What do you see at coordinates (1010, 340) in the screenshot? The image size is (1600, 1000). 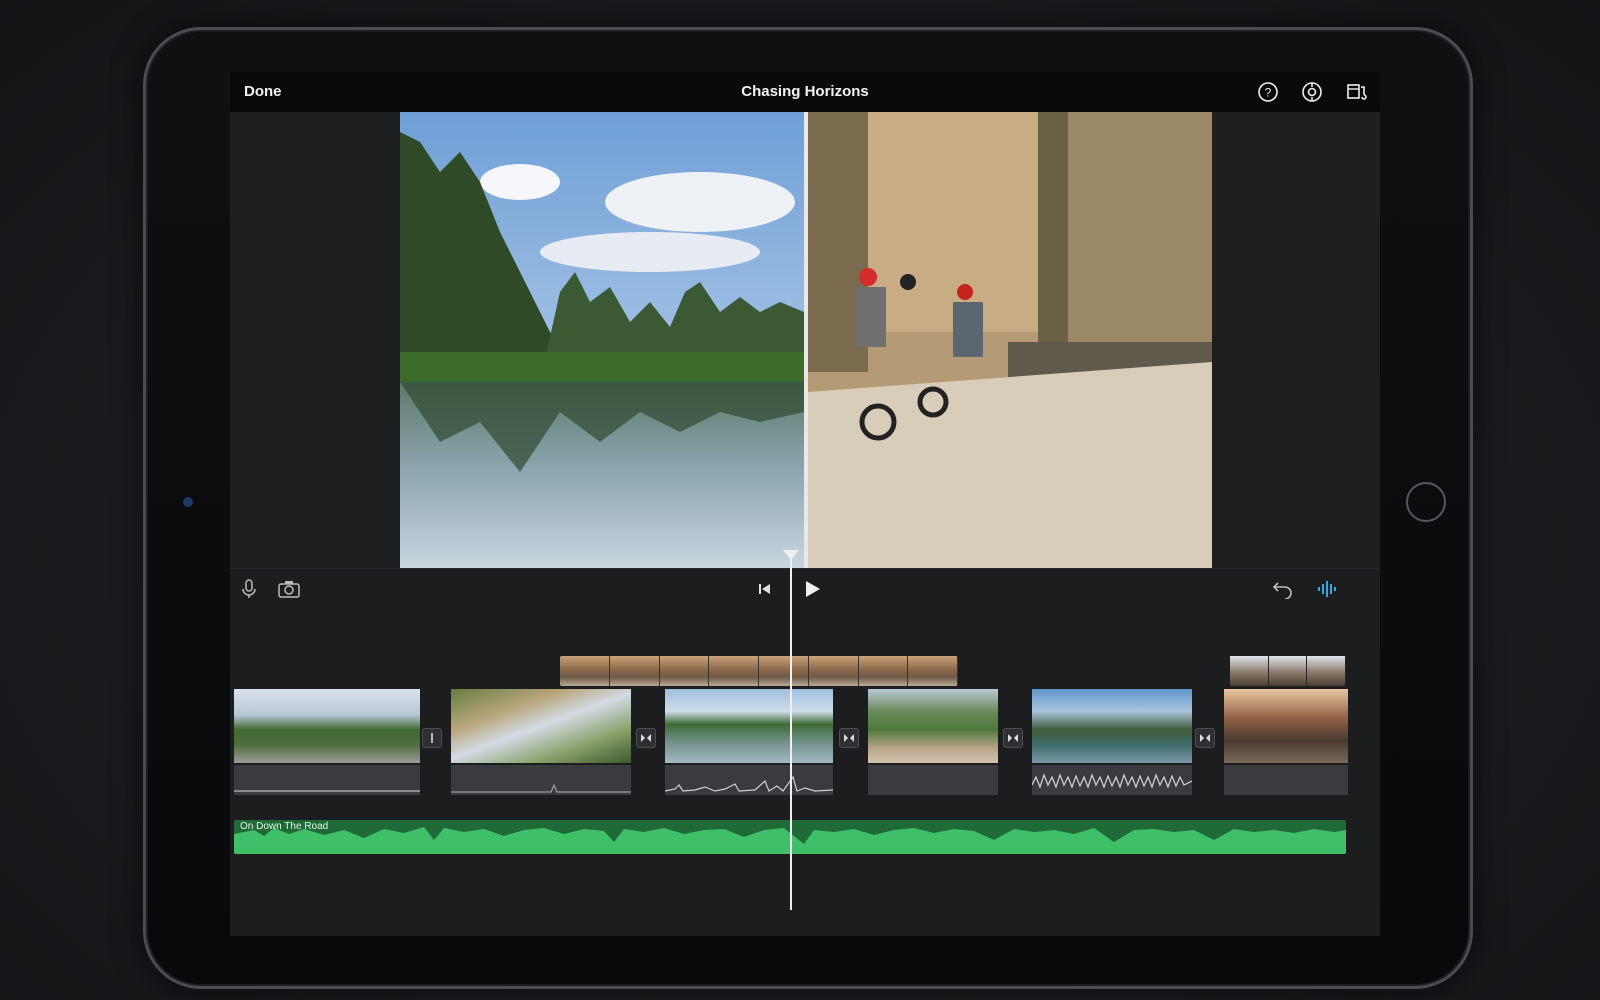 I see `motorcycle-video-frame` at bounding box center [1010, 340].